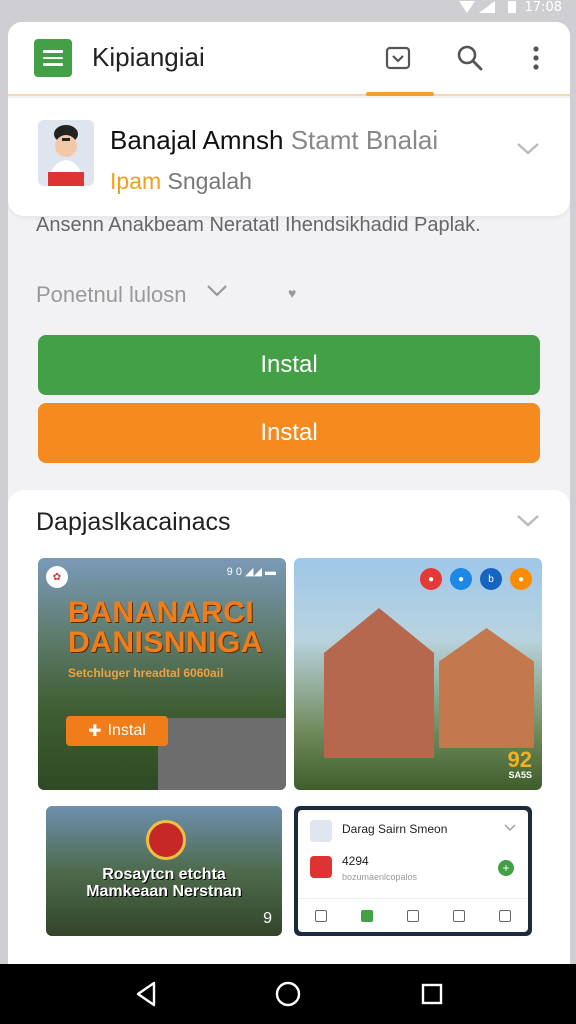 The width and height of the screenshot is (576, 1024). What do you see at coordinates (166, 627) in the screenshot?
I see `screenshot-title: BANANARCI DANISNNIGA` at bounding box center [166, 627].